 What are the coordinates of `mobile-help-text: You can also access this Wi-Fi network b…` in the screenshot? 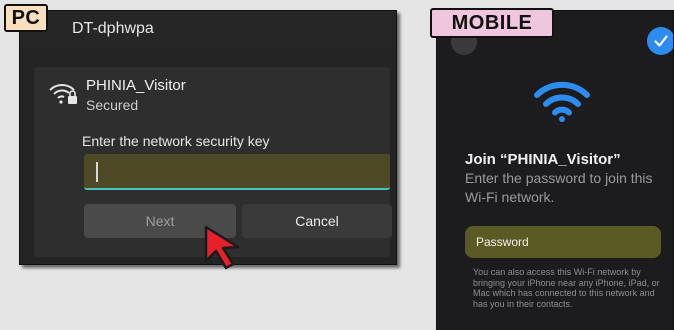 It's located at (566, 288).